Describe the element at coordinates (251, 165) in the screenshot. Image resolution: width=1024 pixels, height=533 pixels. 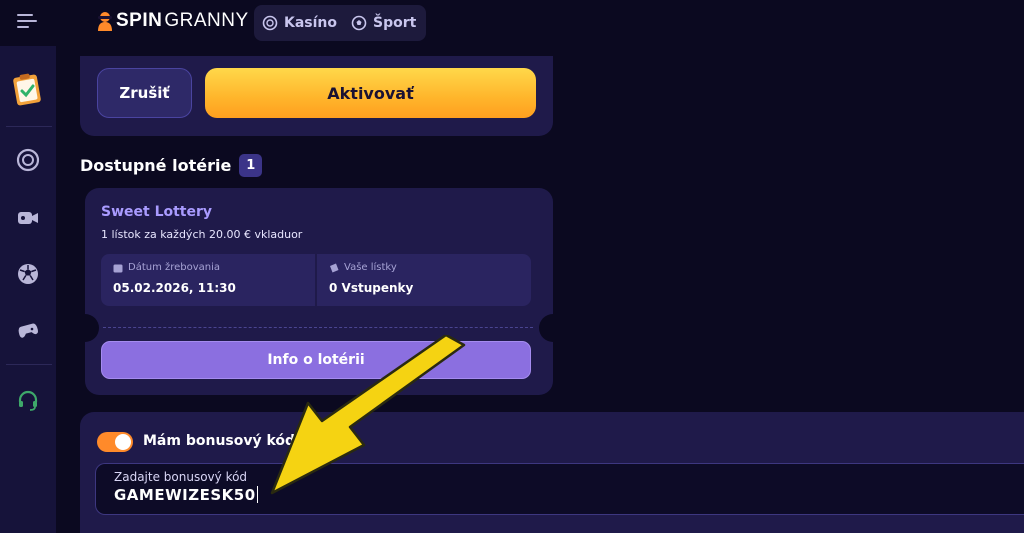
I see `lotteries-count-badge: 1` at that location.